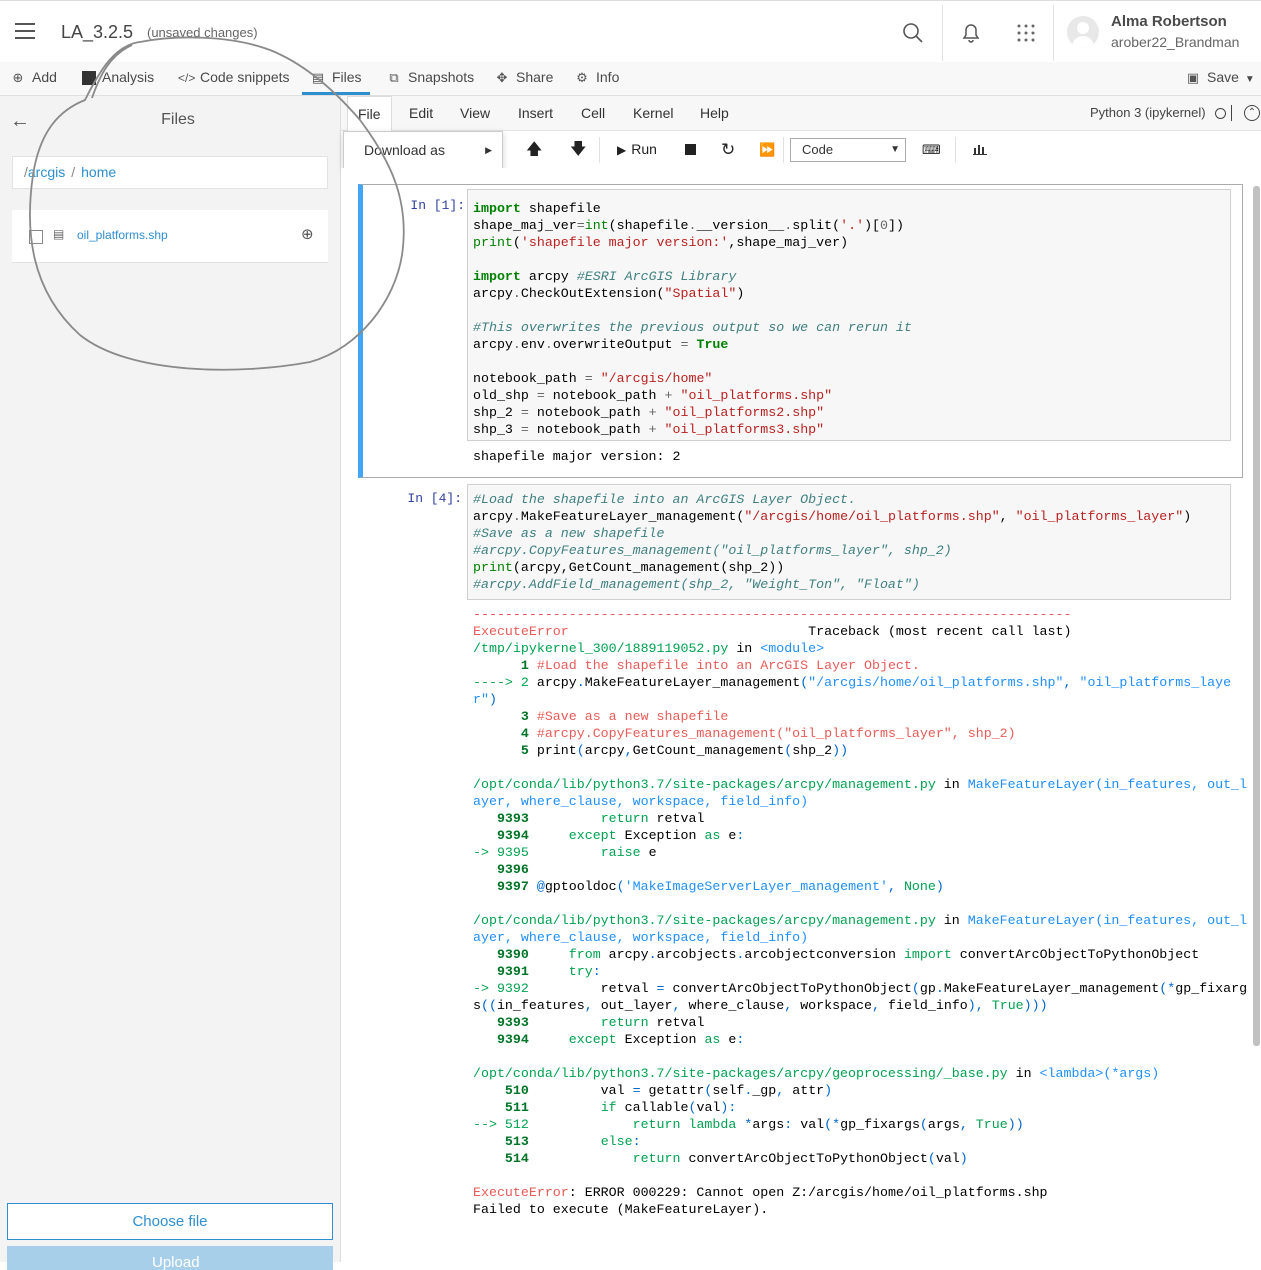  I want to click on kernel-status-icon, so click(1220, 113).